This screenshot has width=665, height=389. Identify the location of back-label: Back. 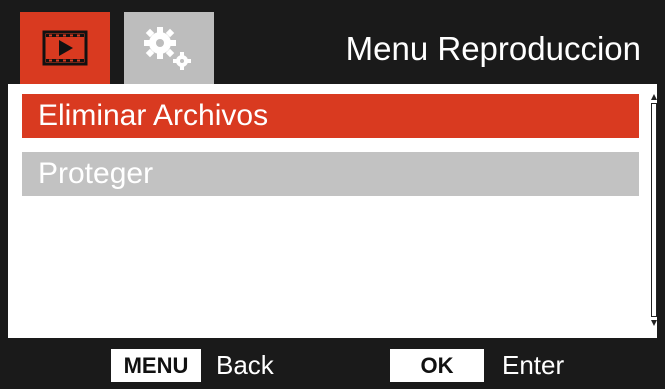
(245, 365).